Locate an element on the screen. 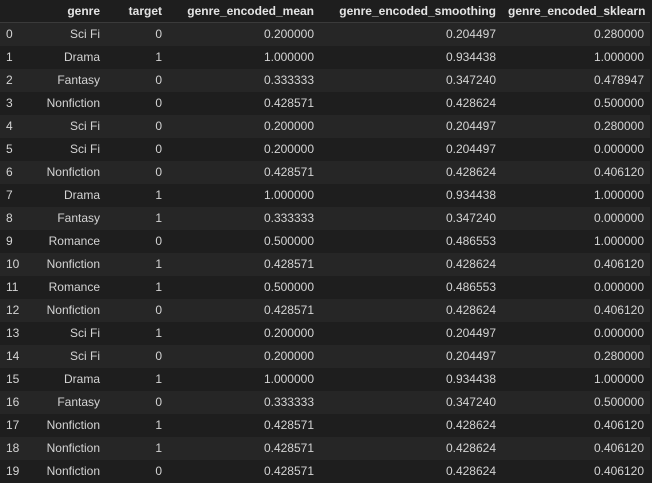 The height and width of the screenshot is (483, 652). genre-encoded-smoothing-cell: 0.347240 is located at coordinates (470, 80).